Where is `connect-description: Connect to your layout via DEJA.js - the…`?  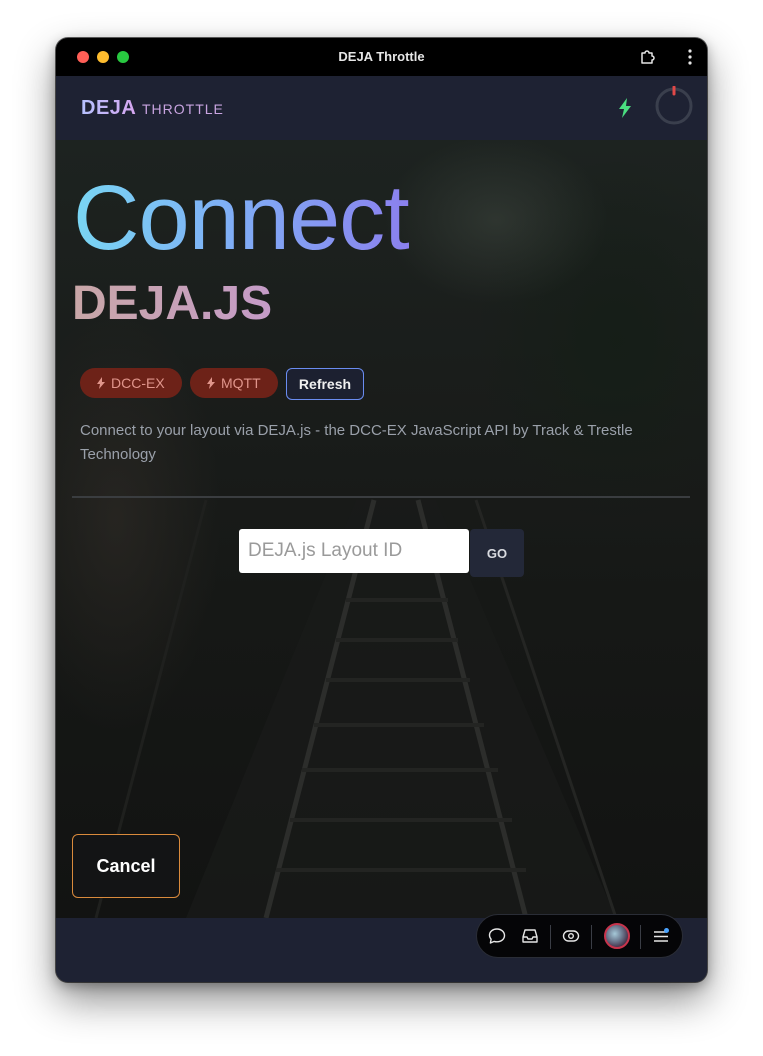 connect-description: Connect to your layout via DEJA.js - the… is located at coordinates (356, 442).